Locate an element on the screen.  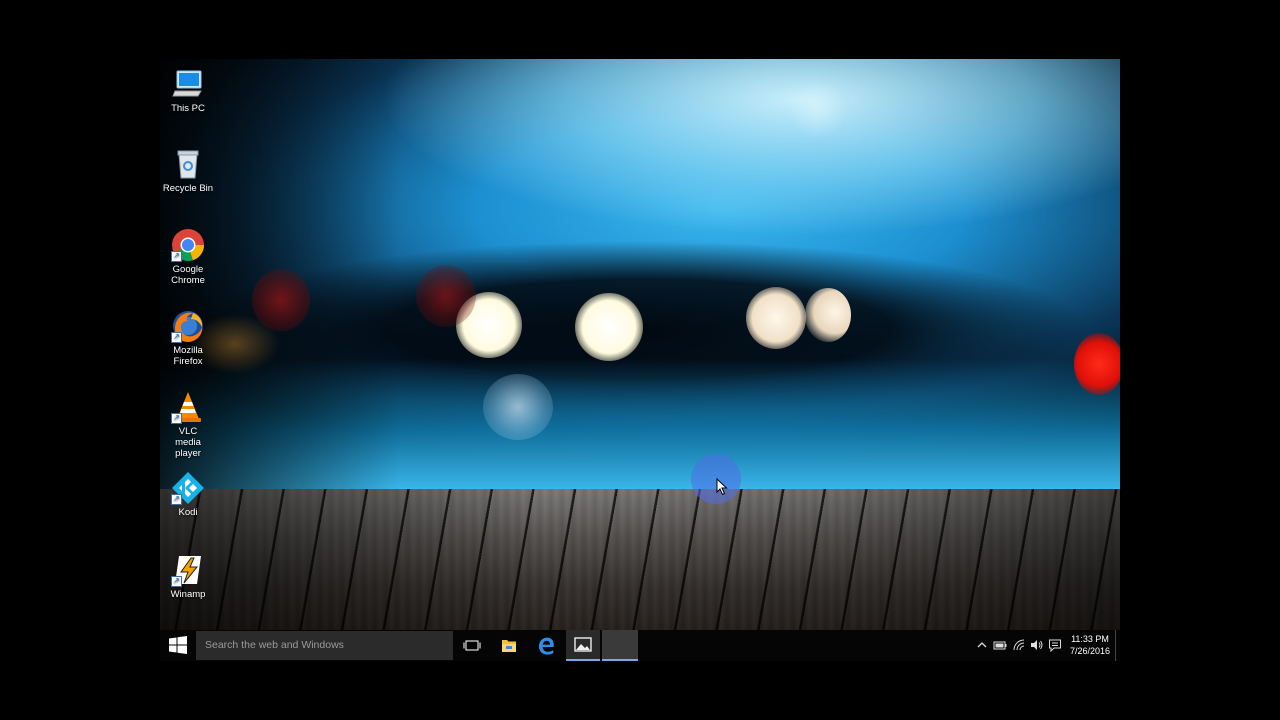
chevron-up-icon is located at coordinates (982, 645).